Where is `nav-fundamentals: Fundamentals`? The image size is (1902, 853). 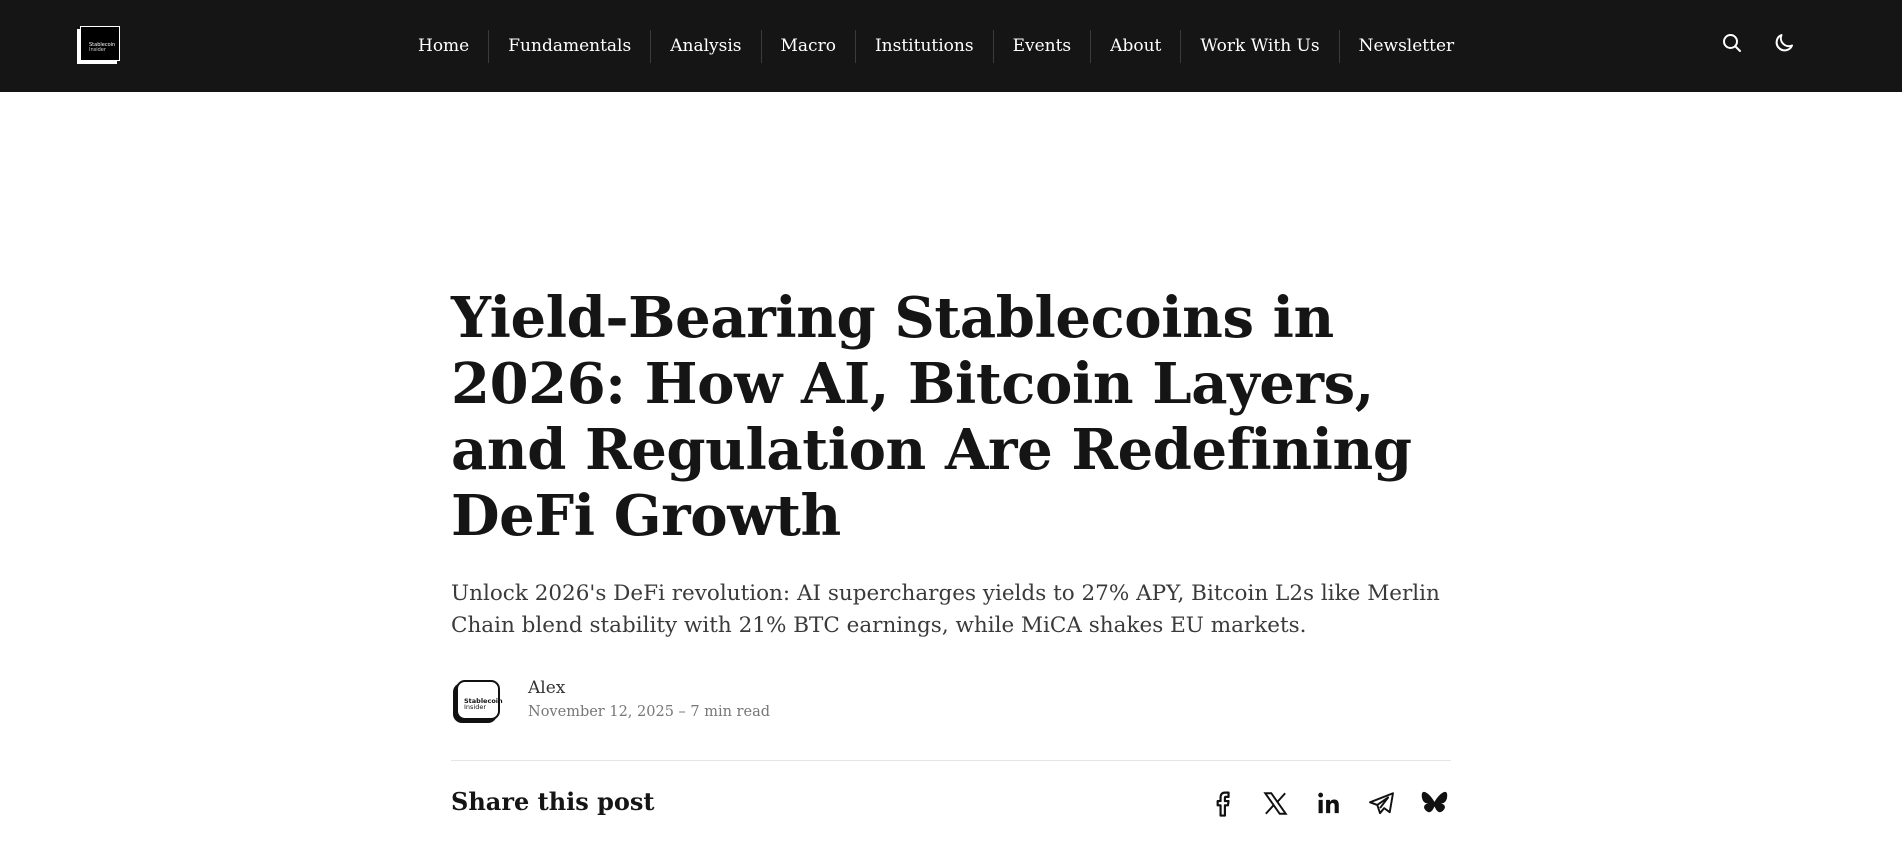
nav-fundamentals: Fundamentals is located at coordinates (569, 46).